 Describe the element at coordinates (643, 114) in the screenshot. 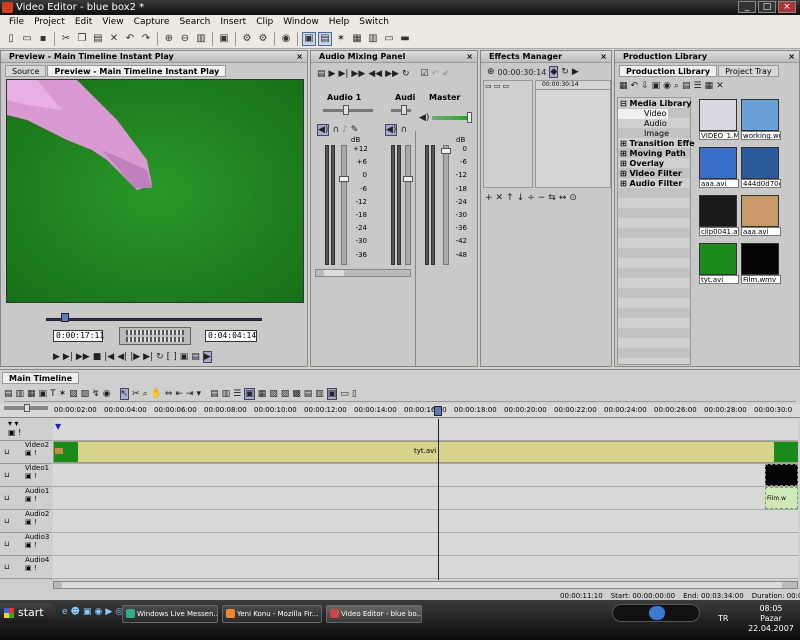

I see `tree-video: Video` at that location.